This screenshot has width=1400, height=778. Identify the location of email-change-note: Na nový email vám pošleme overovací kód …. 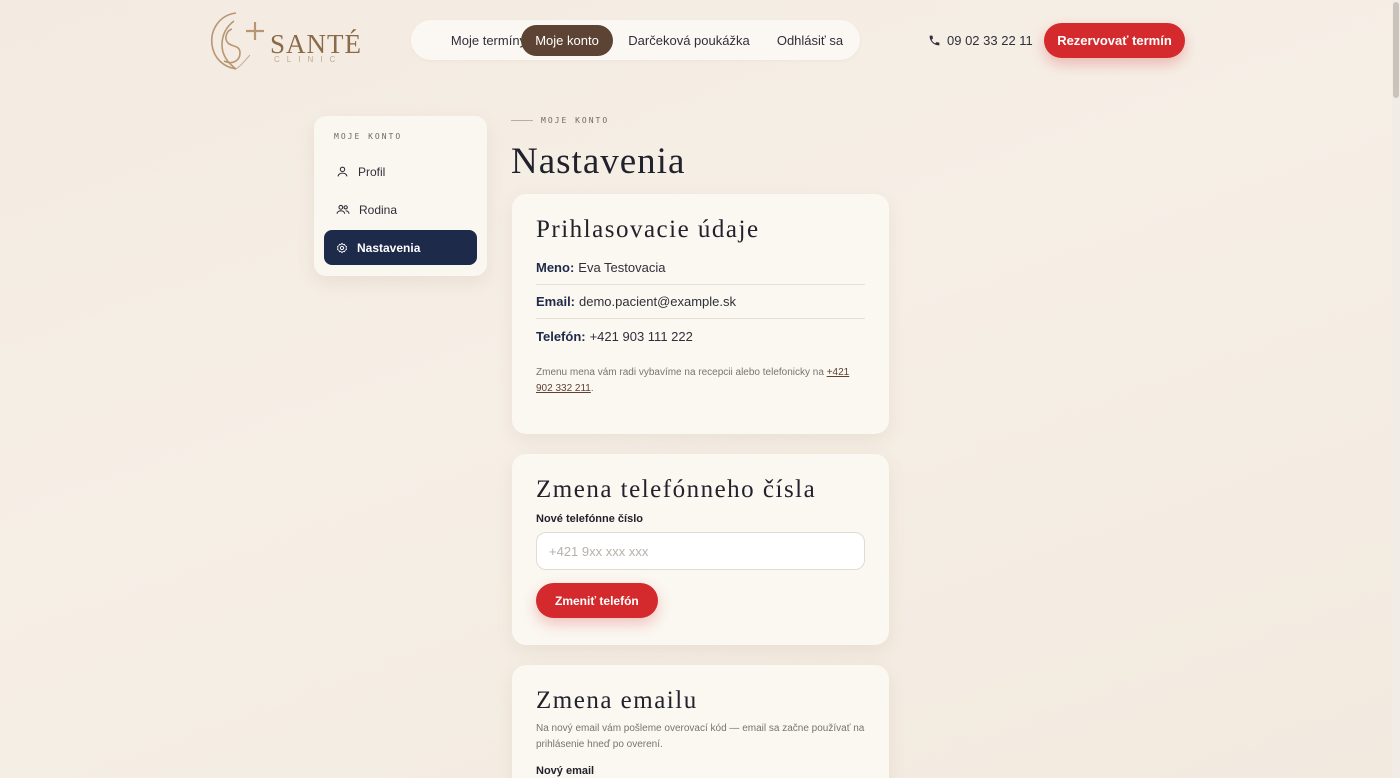
(700, 736).